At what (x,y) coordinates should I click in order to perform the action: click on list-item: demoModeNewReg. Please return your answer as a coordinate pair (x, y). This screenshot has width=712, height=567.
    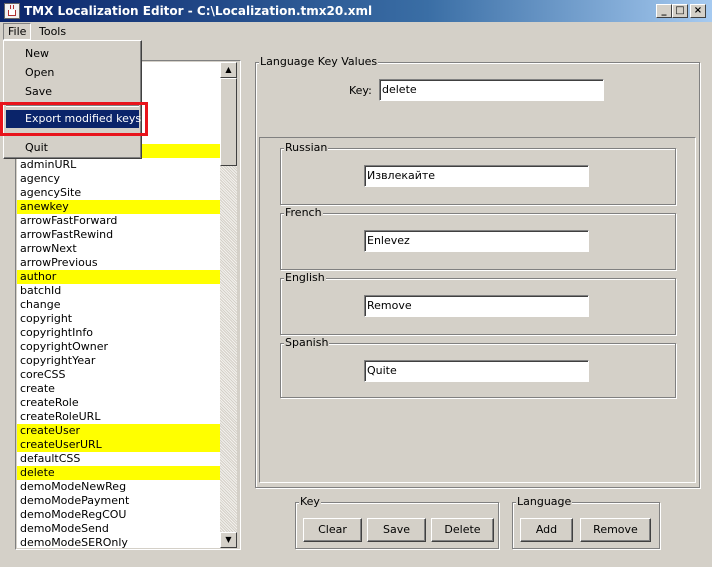
    Looking at the image, I should click on (118, 487).